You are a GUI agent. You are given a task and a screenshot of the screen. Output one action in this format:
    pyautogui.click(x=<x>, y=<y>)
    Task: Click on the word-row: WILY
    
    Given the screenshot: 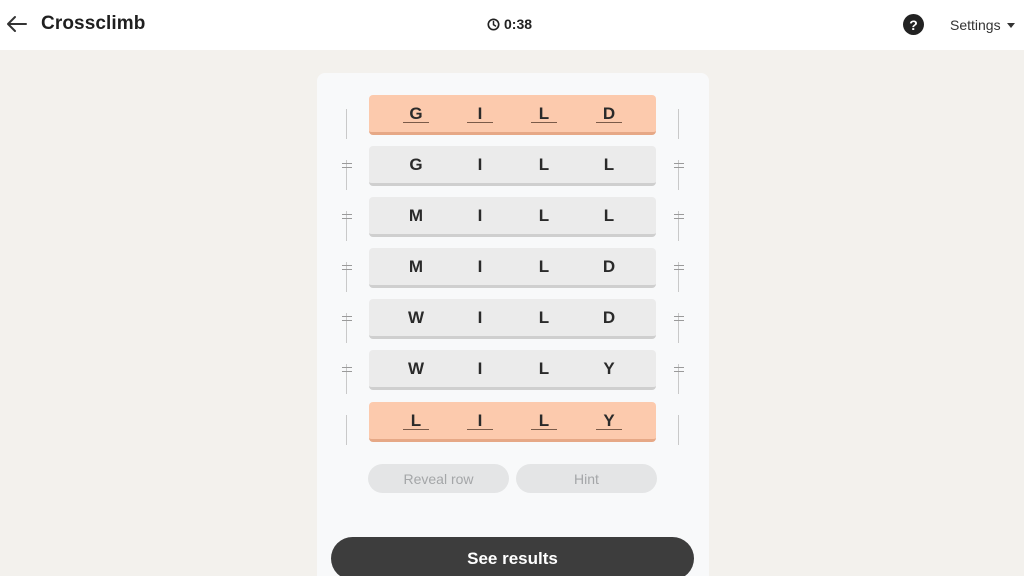 What is the action you would take?
    pyautogui.click(x=512, y=370)
    